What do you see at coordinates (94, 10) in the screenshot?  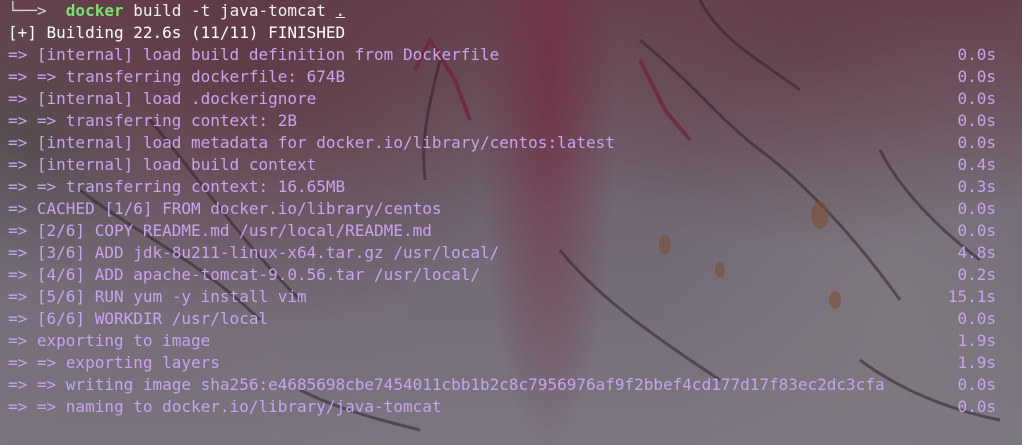 I see `command-name: docker` at bounding box center [94, 10].